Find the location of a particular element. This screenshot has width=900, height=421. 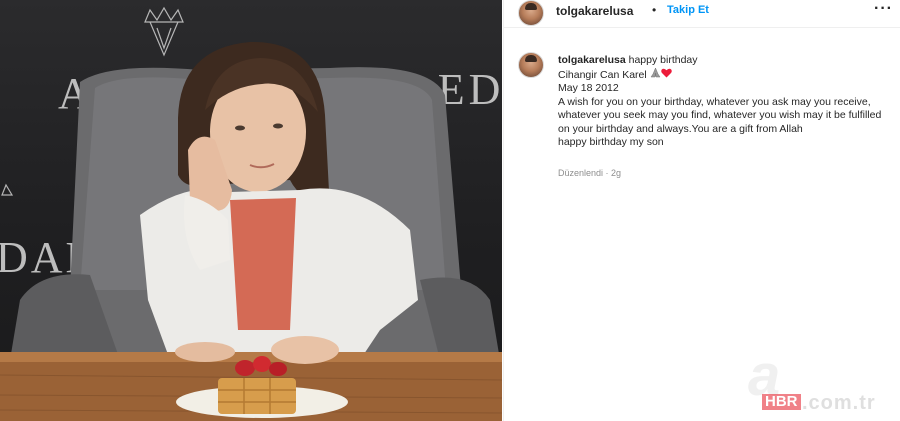

caption-line-5: happy birthday my son is located at coordinates (611, 142).